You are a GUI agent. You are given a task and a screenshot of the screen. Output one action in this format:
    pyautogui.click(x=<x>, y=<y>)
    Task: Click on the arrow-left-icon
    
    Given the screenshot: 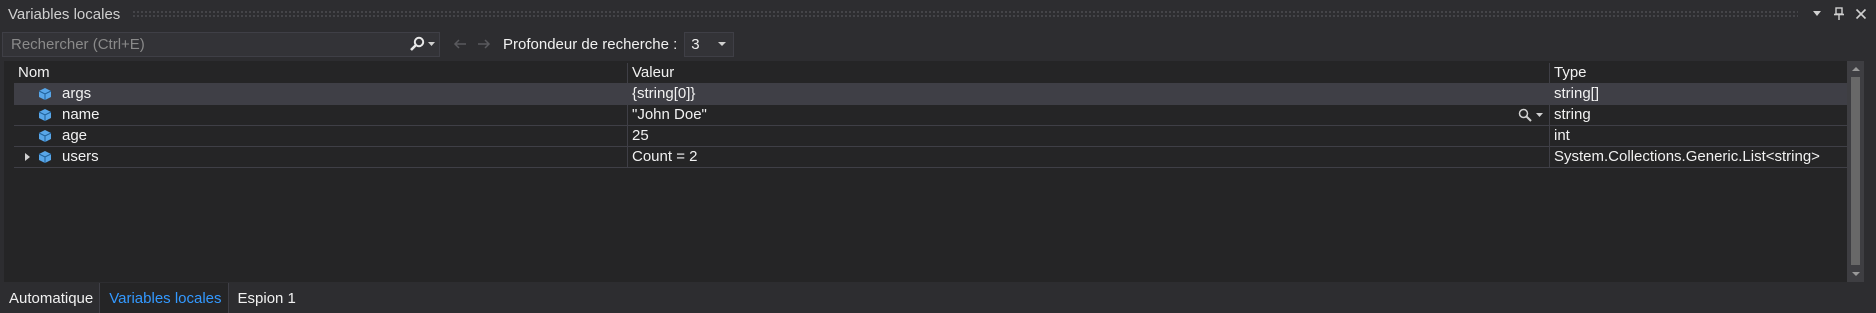 What is the action you would take?
    pyautogui.click(x=459, y=44)
    